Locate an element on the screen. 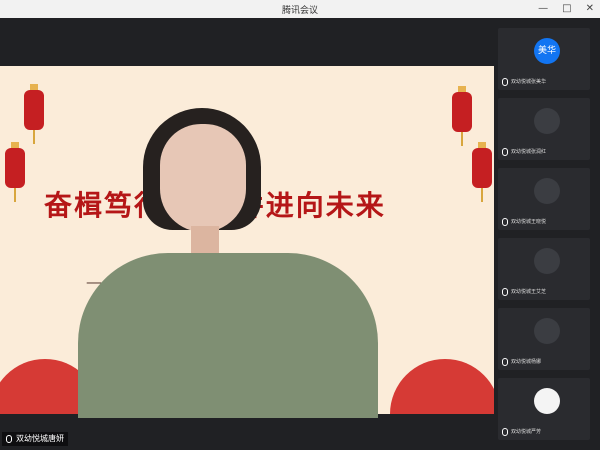 The image size is (600, 450). participant-name: 双幼悦城杨娜 is located at coordinates (526, 362).